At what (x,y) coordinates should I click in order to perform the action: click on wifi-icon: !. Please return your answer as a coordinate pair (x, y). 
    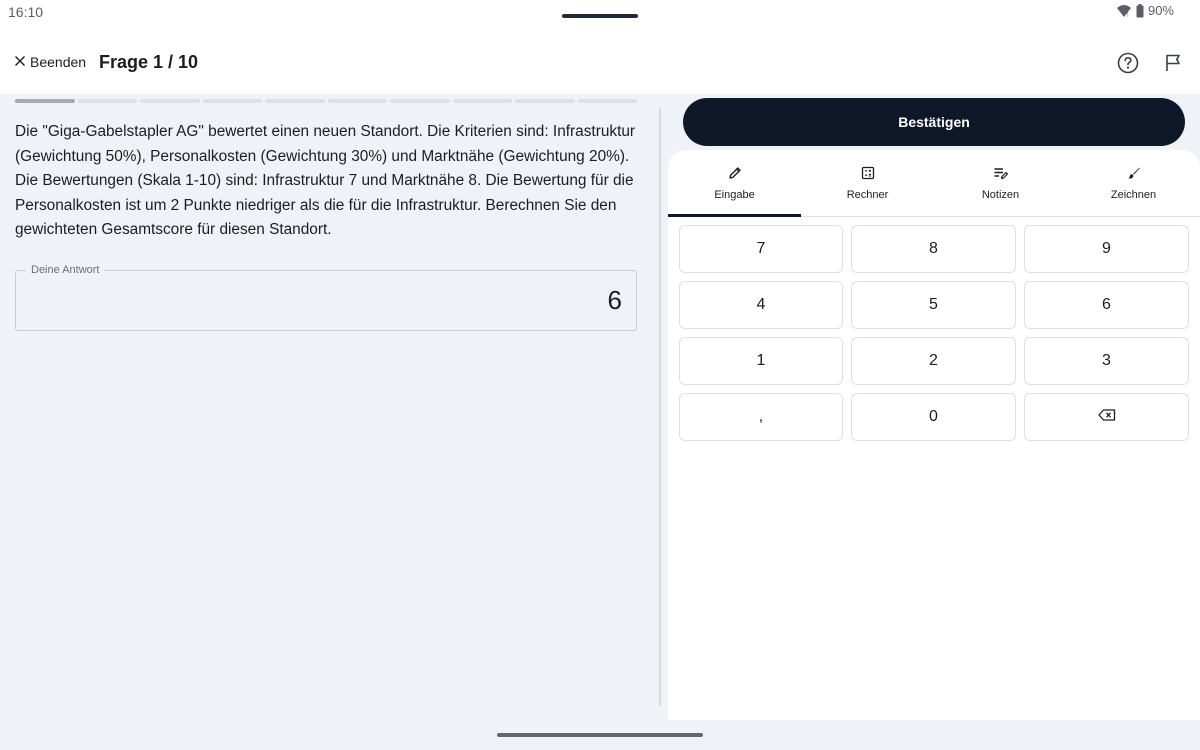
    Looking at the image, I should click on (1124, 11).